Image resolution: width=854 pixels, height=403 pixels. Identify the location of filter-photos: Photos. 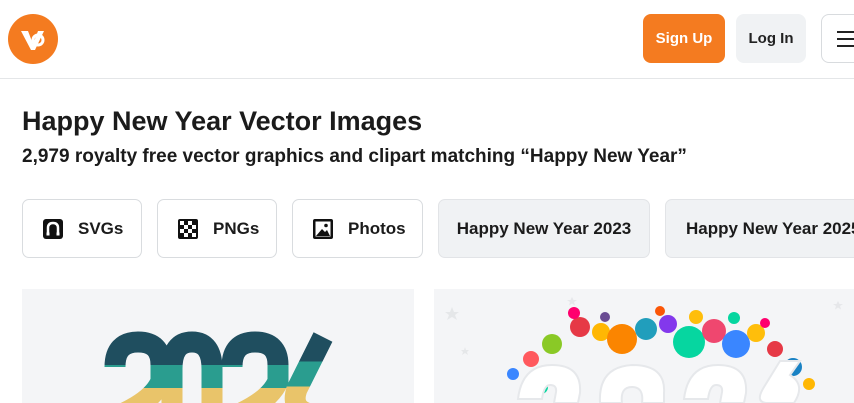
(357, 228).